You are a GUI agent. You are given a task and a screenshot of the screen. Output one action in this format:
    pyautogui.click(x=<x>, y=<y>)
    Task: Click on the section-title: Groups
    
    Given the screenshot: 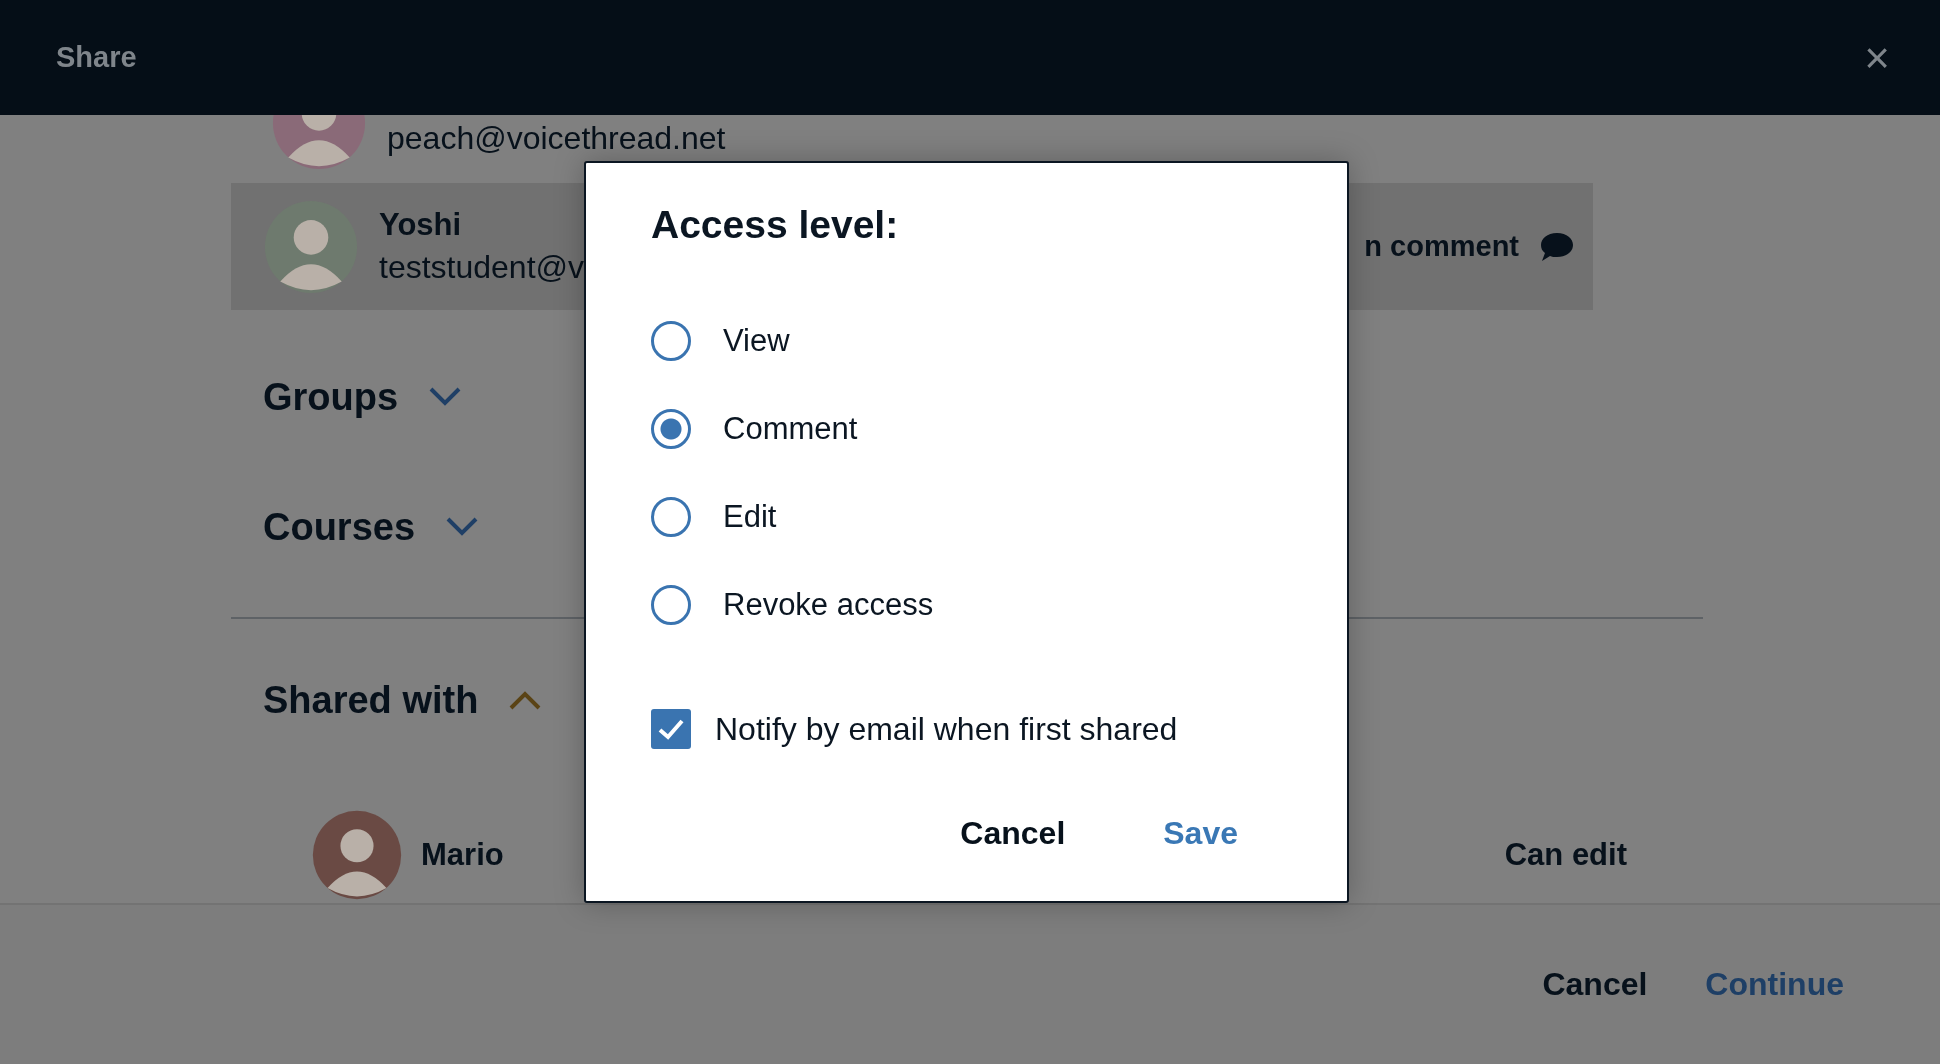 What is the action you would take?
    pyautogui.click(x=331, y=397)
    